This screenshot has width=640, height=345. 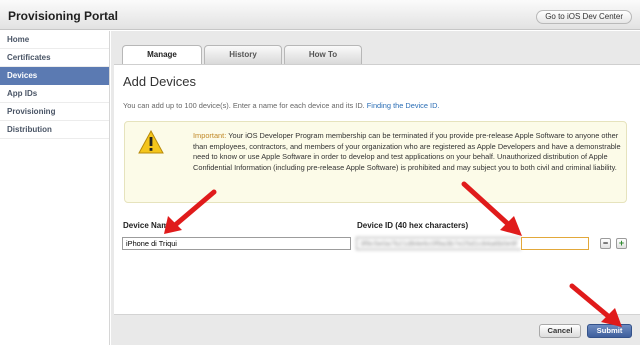 What do you see at coordinates (63, 16) in the screenshot?
I see `portal-title: Provisioning Portal` at bounding box center [63, 16].